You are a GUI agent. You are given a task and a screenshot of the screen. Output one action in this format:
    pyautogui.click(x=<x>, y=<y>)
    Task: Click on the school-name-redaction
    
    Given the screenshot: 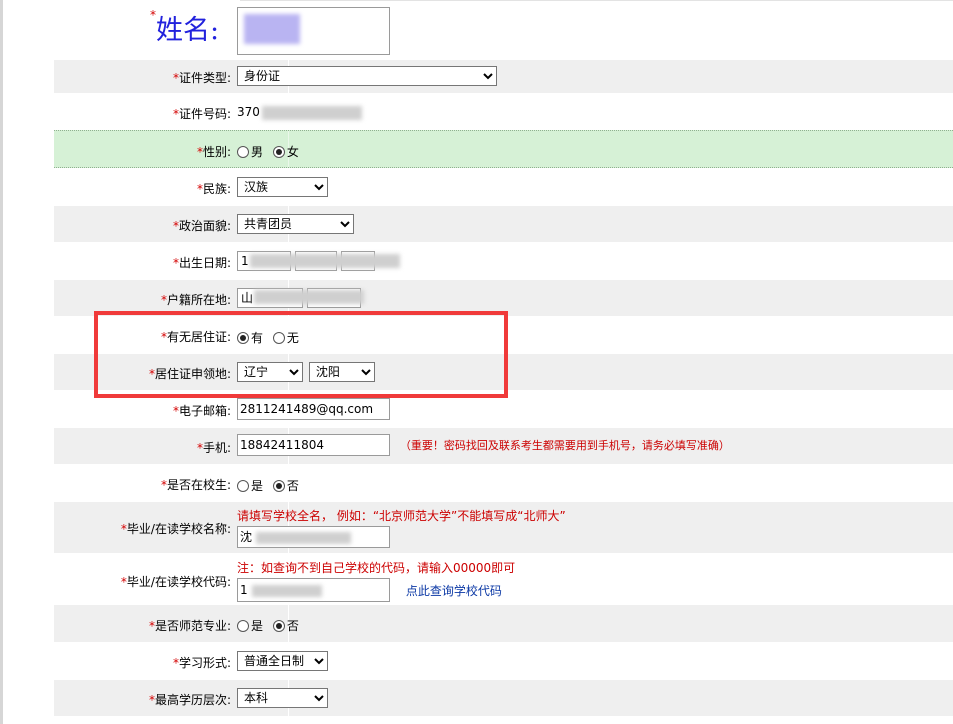 What is the action you would take?
    pyautogui.click(x=304, y=537)
    